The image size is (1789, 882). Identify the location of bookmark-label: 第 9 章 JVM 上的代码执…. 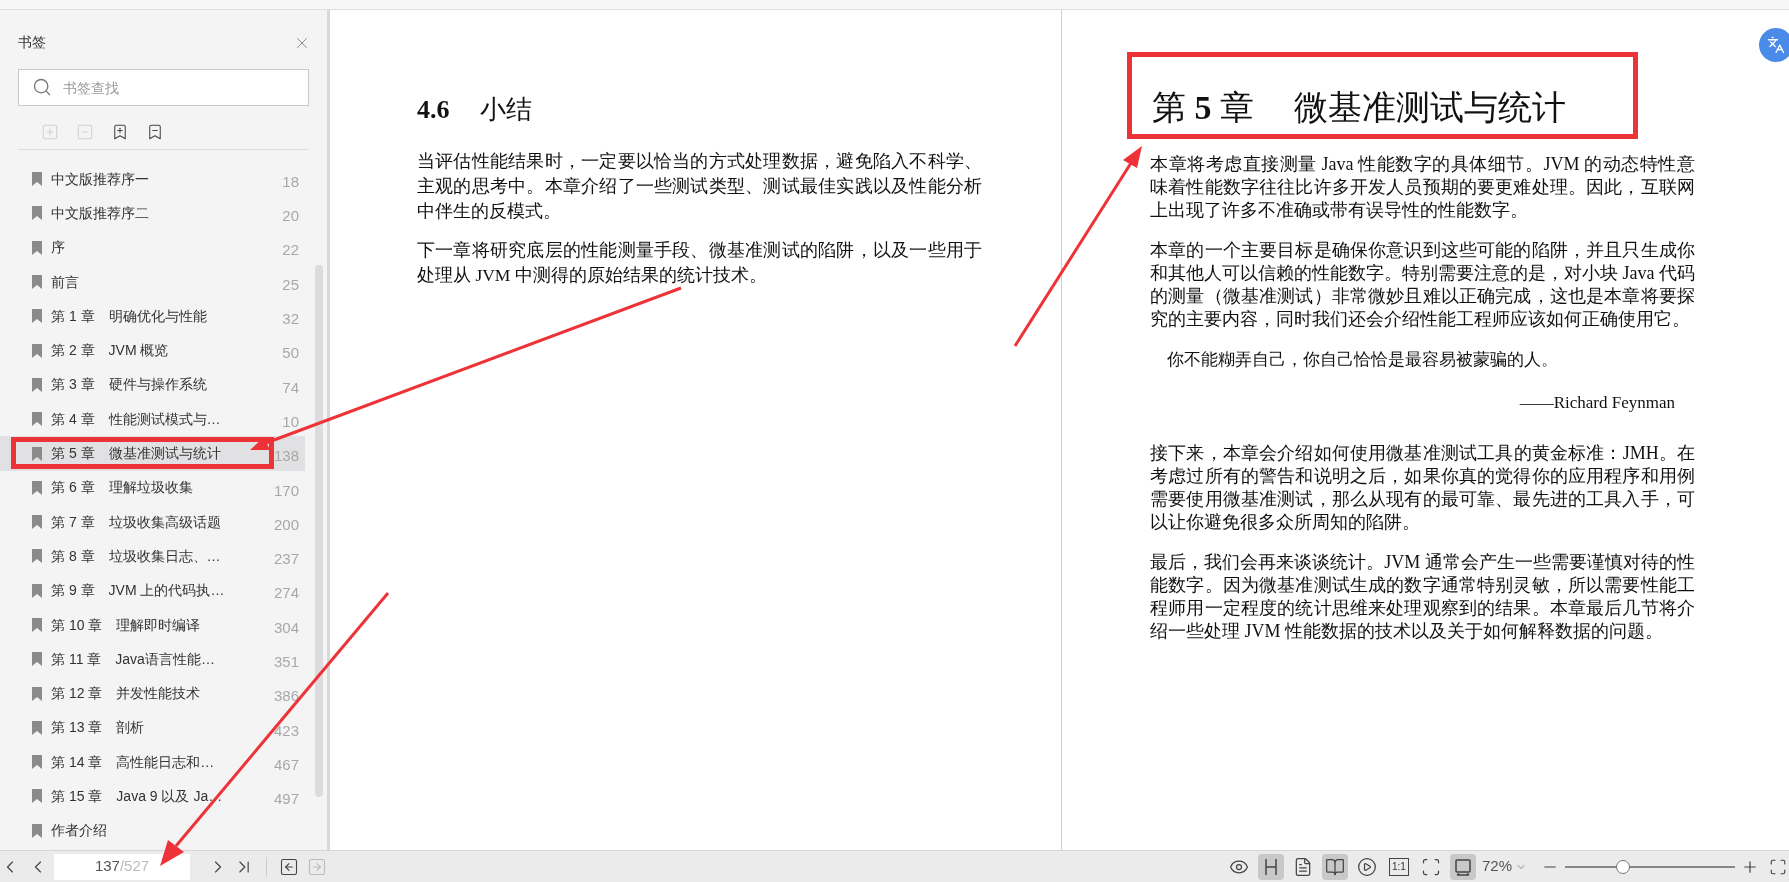
(138, 591).